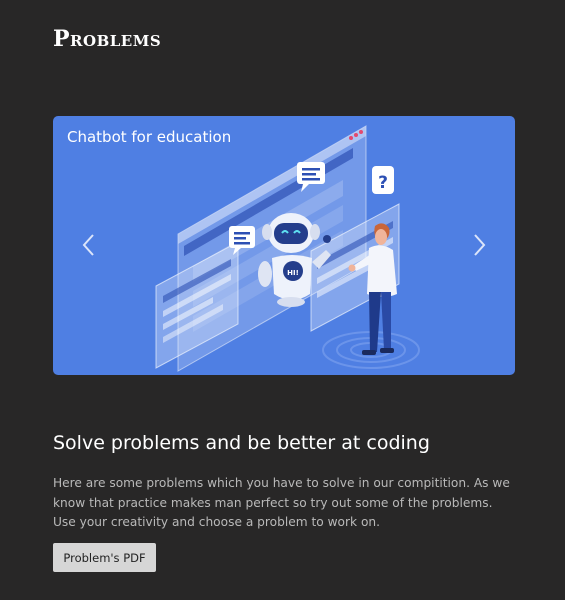 This screenshot has height=600, width=565. I want to click on slide-caption: Chatbot for education, so click(149, 137).